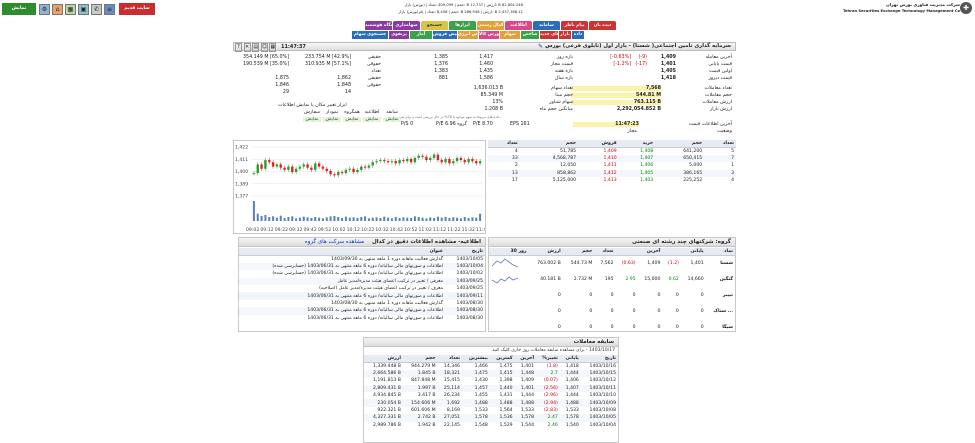 Image resolution: width=975 pixels, height=443 pixels. Describe the element at coordinates (137, 9) in the screenshot. I see `old-site-button: سایت قدیم` at that location.